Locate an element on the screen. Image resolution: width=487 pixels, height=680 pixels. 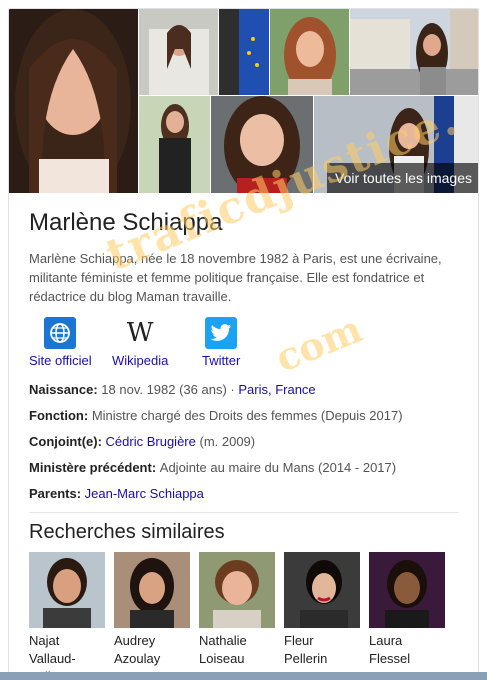
person-name: Najat is located at coordinates (67, 641).